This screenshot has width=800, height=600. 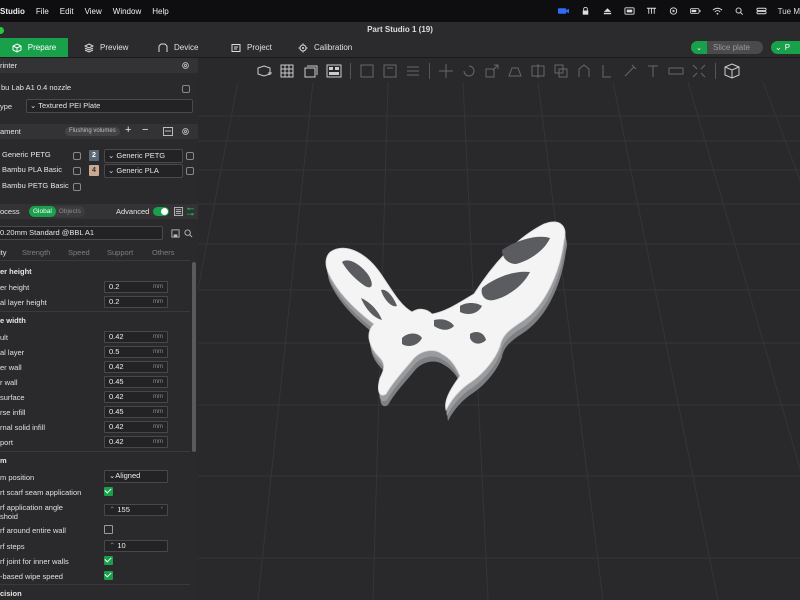 What do you see at coordinates (629, 11) in the screenshot?
I see `display-icon` at bounding box center [629, 11].